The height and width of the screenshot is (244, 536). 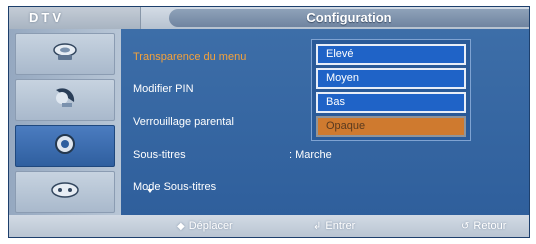 I want to click on menu-item-menu-transparency: Transparence du menu, so click(x=189, y=57).